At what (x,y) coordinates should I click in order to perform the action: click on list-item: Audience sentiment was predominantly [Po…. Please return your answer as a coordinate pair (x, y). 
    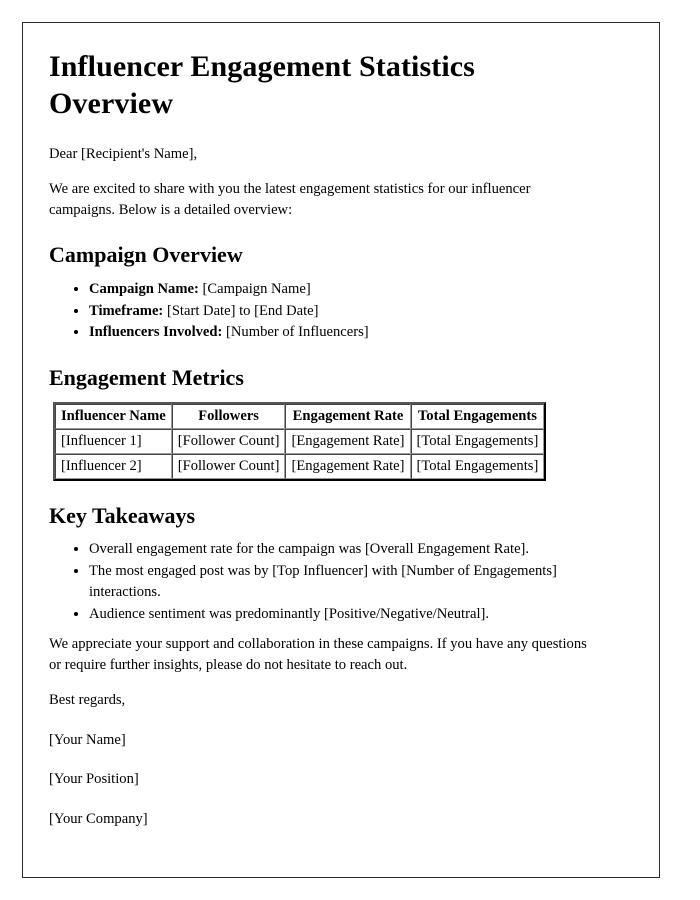
    Looking at the image, I should click on (349, 614).